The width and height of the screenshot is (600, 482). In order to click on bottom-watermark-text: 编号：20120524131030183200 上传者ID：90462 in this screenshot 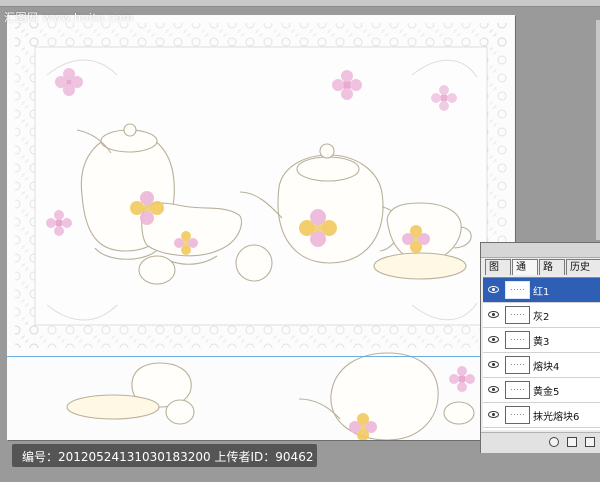, I will do `click(168, 457)`.